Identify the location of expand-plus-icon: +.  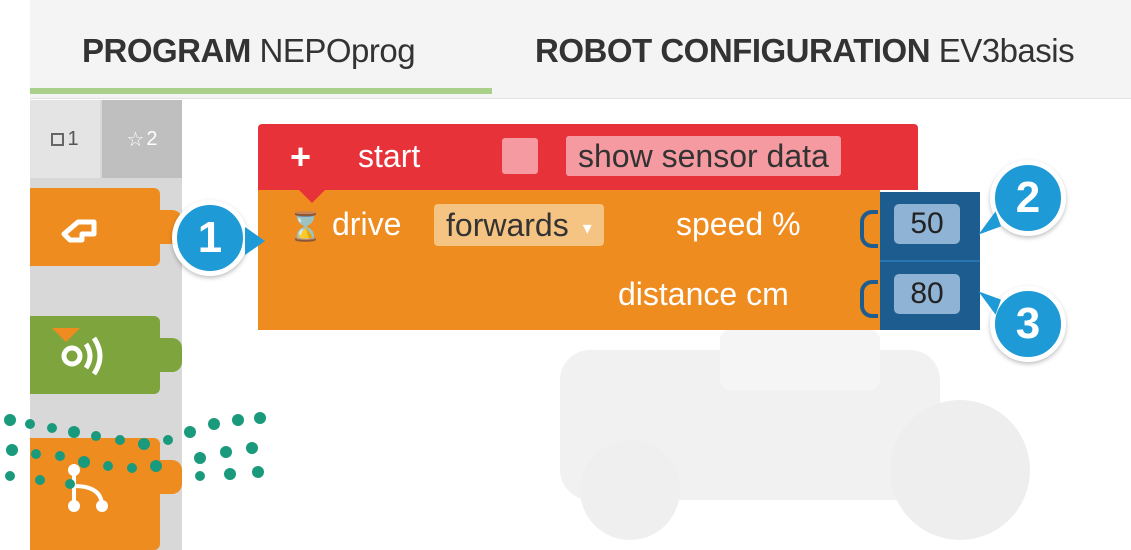
(300, 157).